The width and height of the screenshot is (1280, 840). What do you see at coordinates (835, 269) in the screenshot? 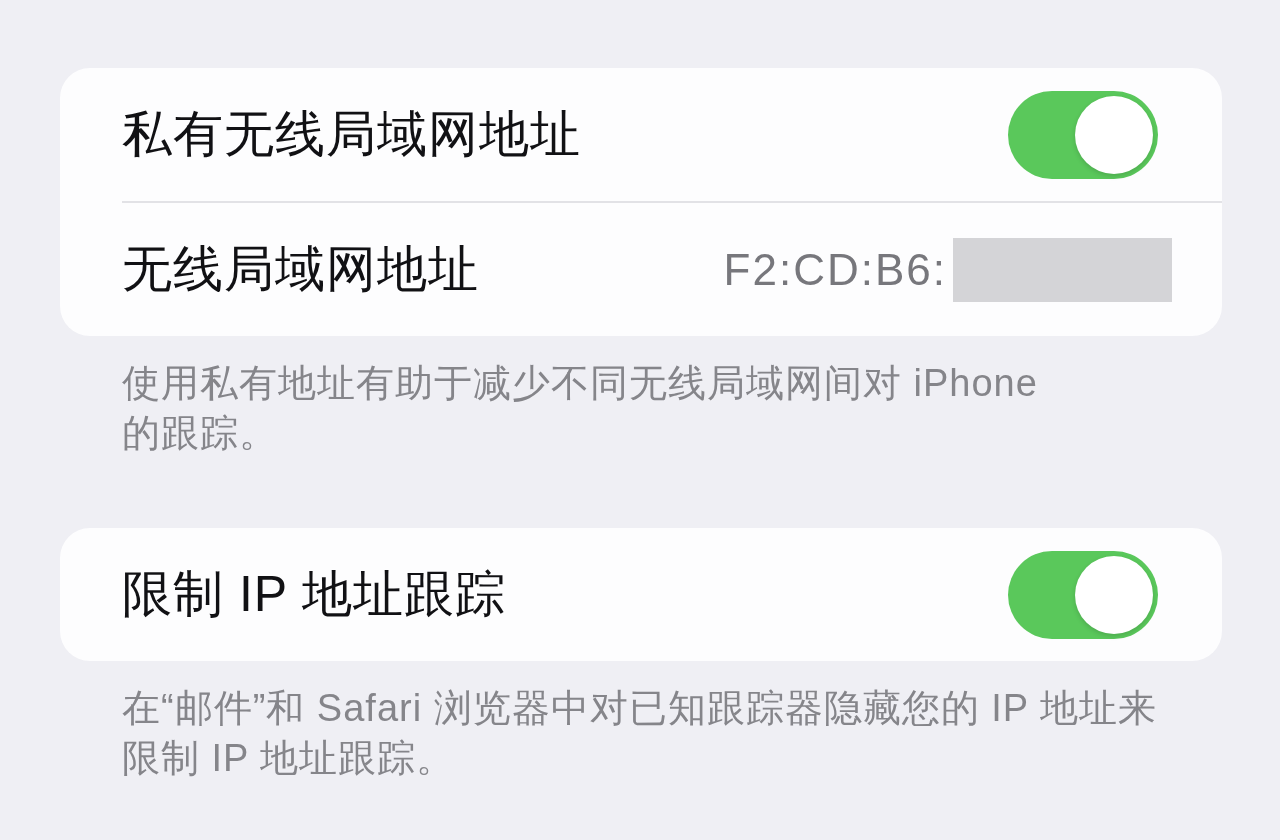
I see `setting-value: F2:CD:B6:` at bounding box center [835, 269].